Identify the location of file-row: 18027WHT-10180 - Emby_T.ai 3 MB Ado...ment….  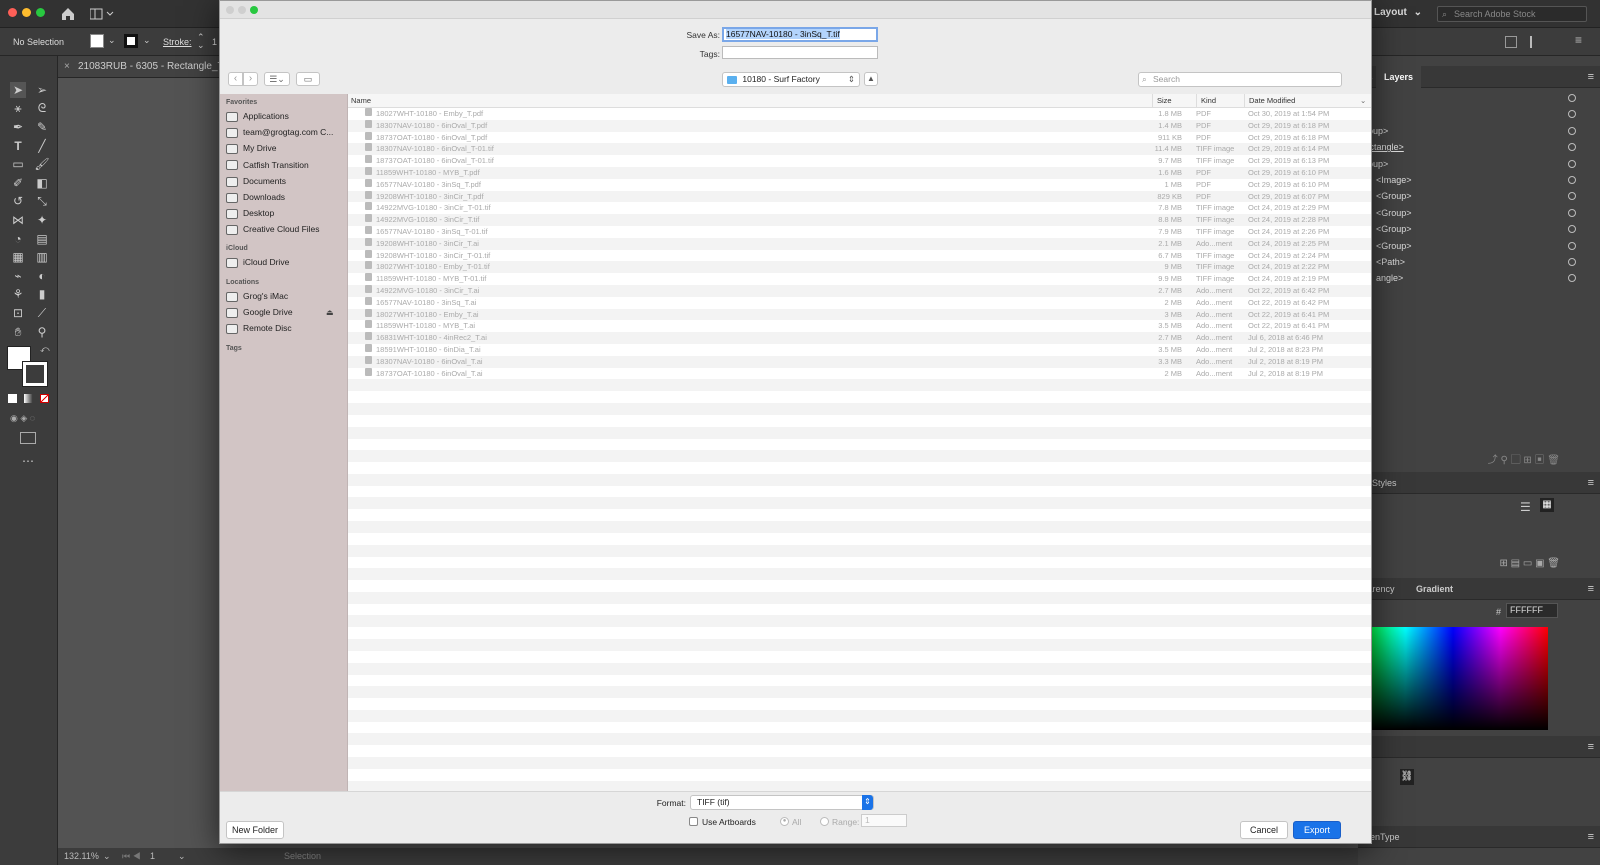
(859, 314).